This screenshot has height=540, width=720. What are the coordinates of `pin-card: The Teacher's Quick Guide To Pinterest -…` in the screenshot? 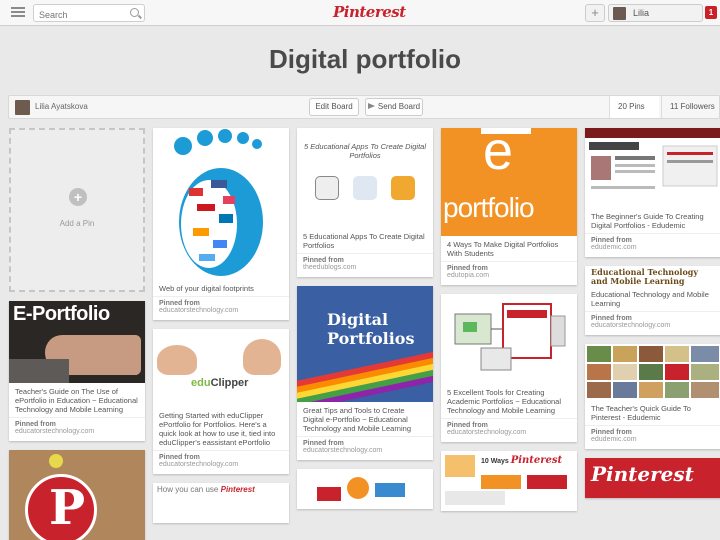 It's located at (652, 396).